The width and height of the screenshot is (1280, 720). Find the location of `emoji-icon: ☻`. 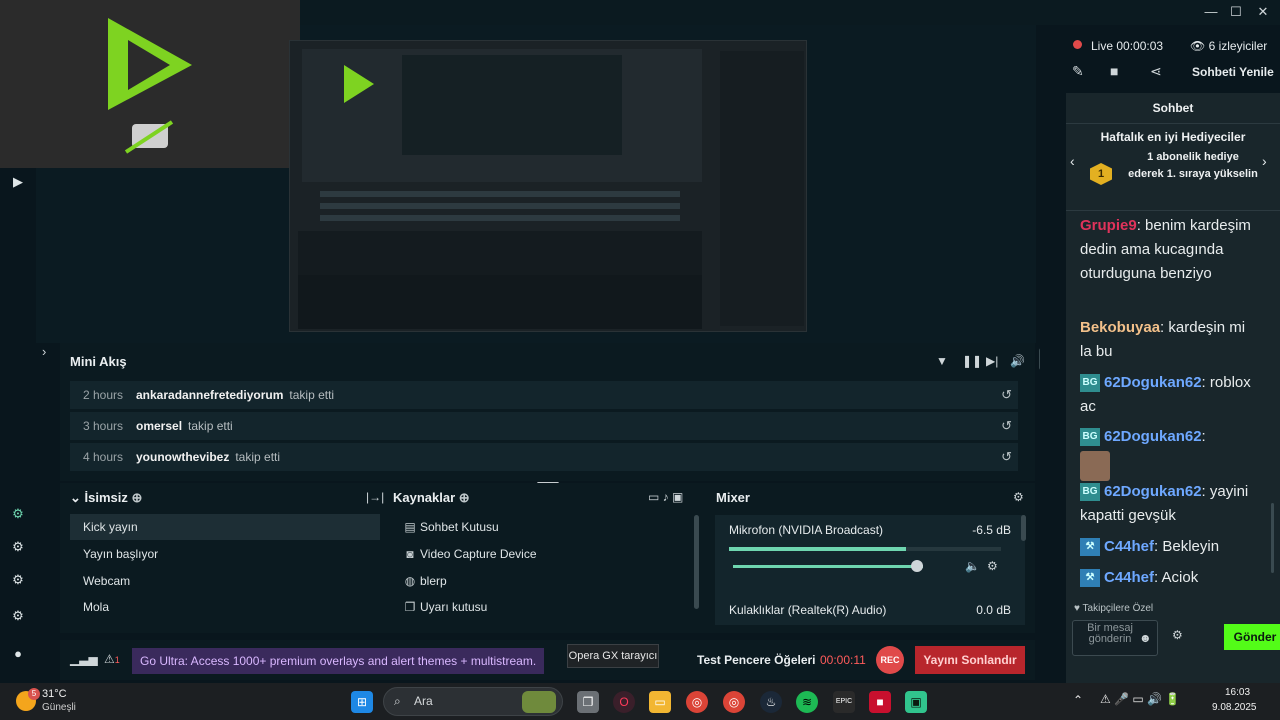

emoji-icon: ☻ is located at coordinates (1145, 638).